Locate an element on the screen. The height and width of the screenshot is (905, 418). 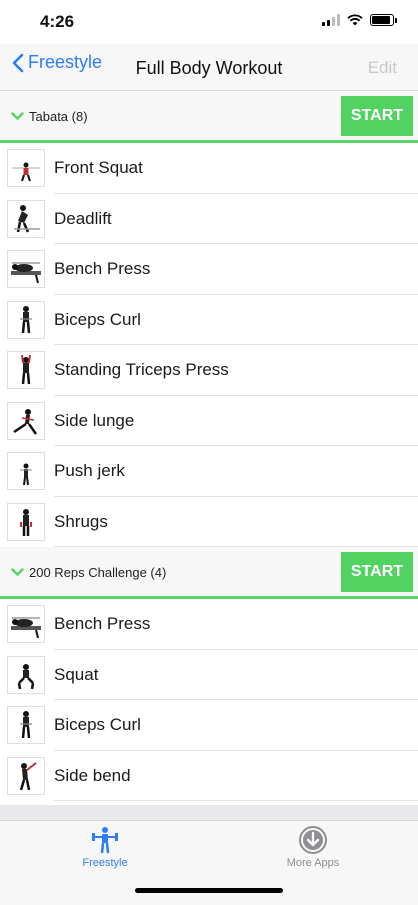
navigation-bar: Freestyle Full Body Workout Edit is located at coordinates (209, 67).